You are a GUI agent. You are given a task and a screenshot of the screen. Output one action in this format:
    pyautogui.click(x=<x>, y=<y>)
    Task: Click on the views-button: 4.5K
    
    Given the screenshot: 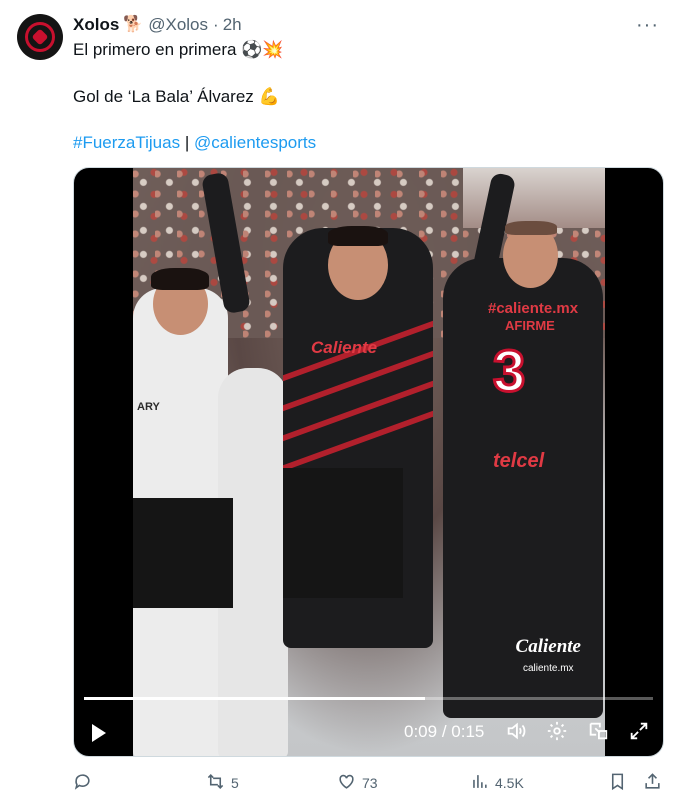 What is the action you would take?
    pyautogui.click(x=497, y=783)
    